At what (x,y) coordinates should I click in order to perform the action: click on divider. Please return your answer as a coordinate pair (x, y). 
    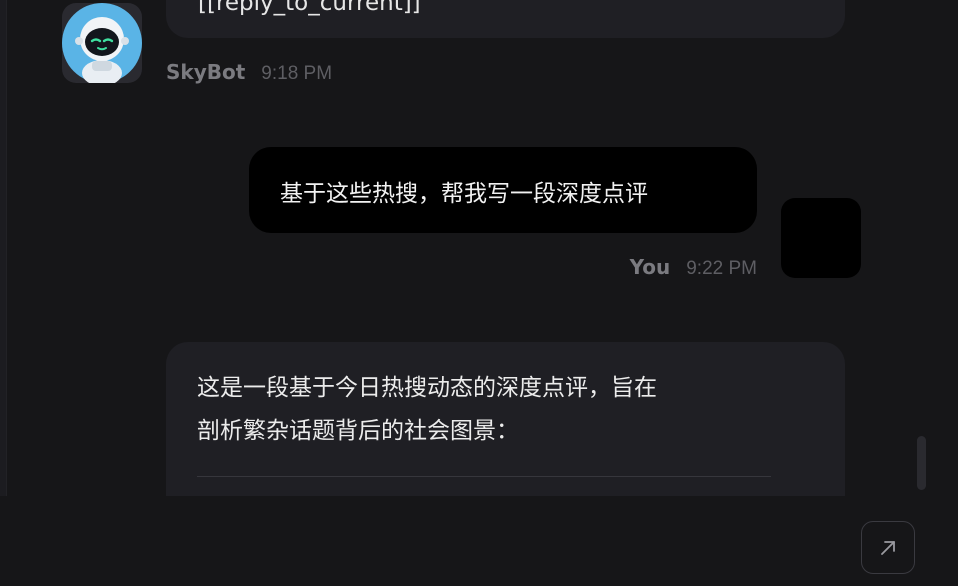
    Looking at the image, I should click on (484, 476).